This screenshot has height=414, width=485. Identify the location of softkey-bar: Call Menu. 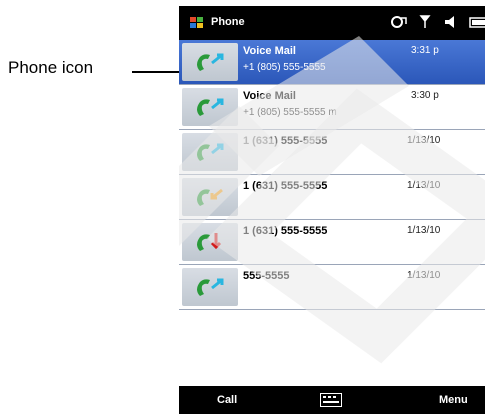
(332, 400).